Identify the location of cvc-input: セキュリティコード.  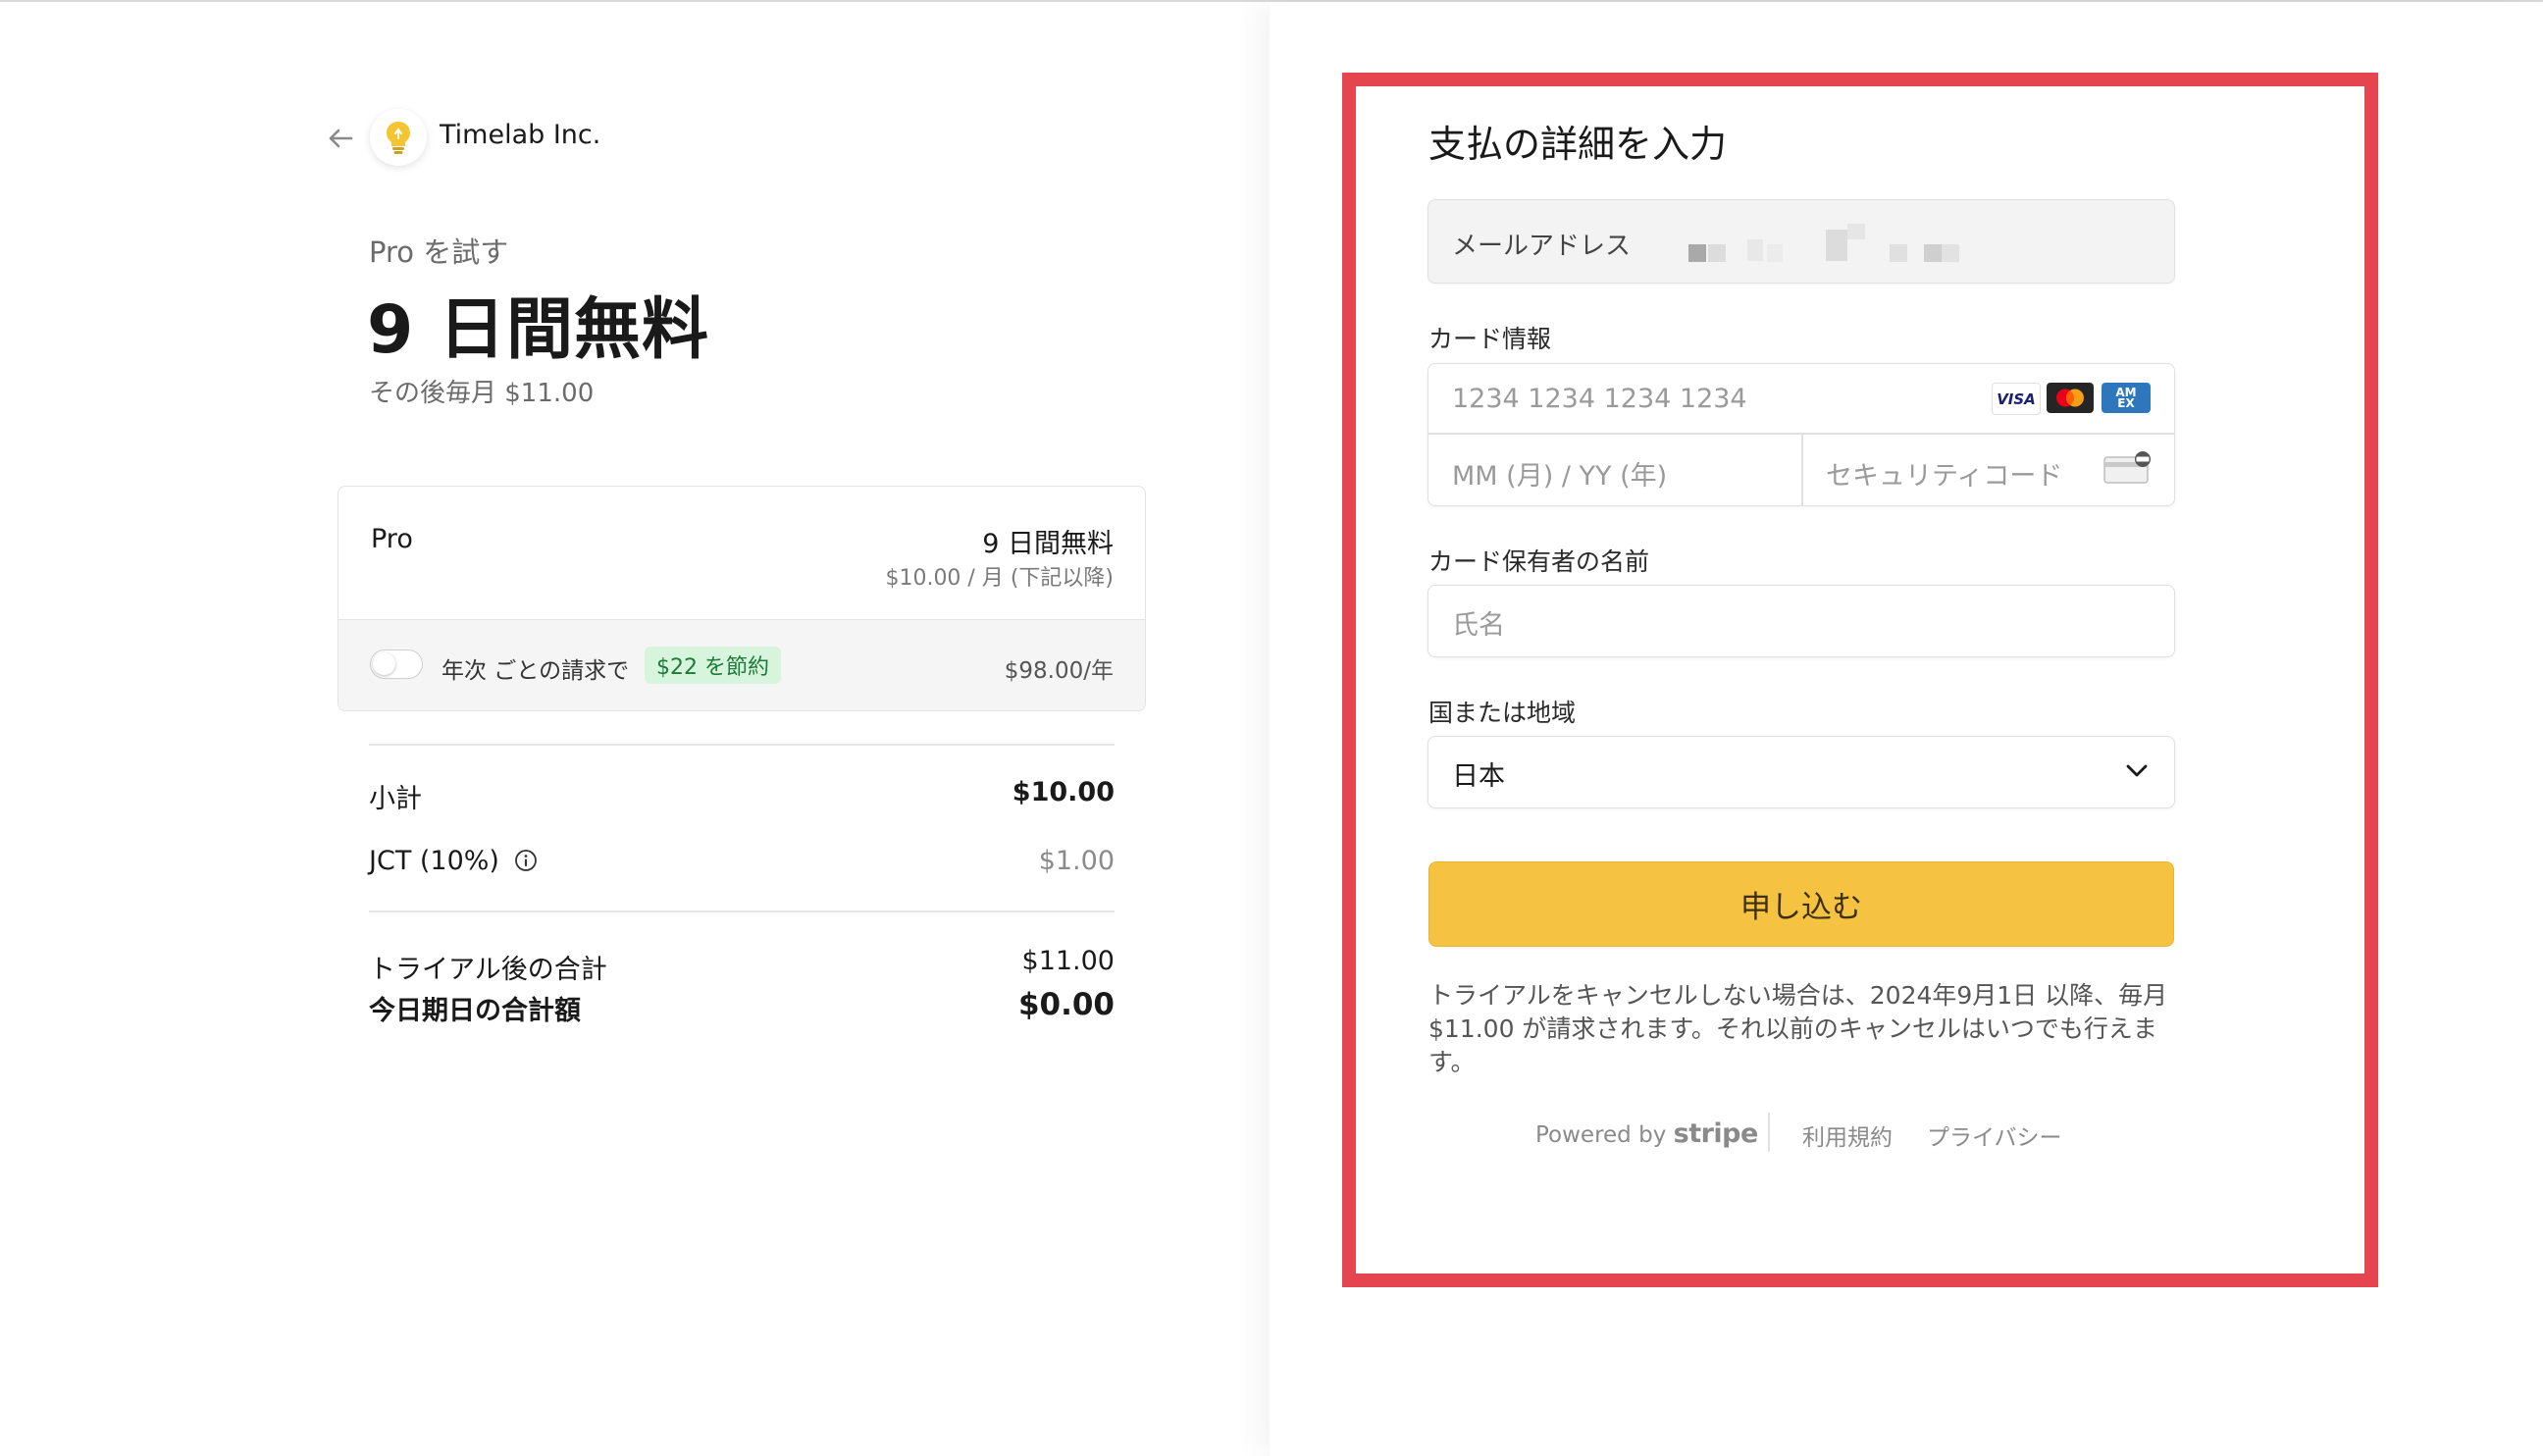
(1944, 473).